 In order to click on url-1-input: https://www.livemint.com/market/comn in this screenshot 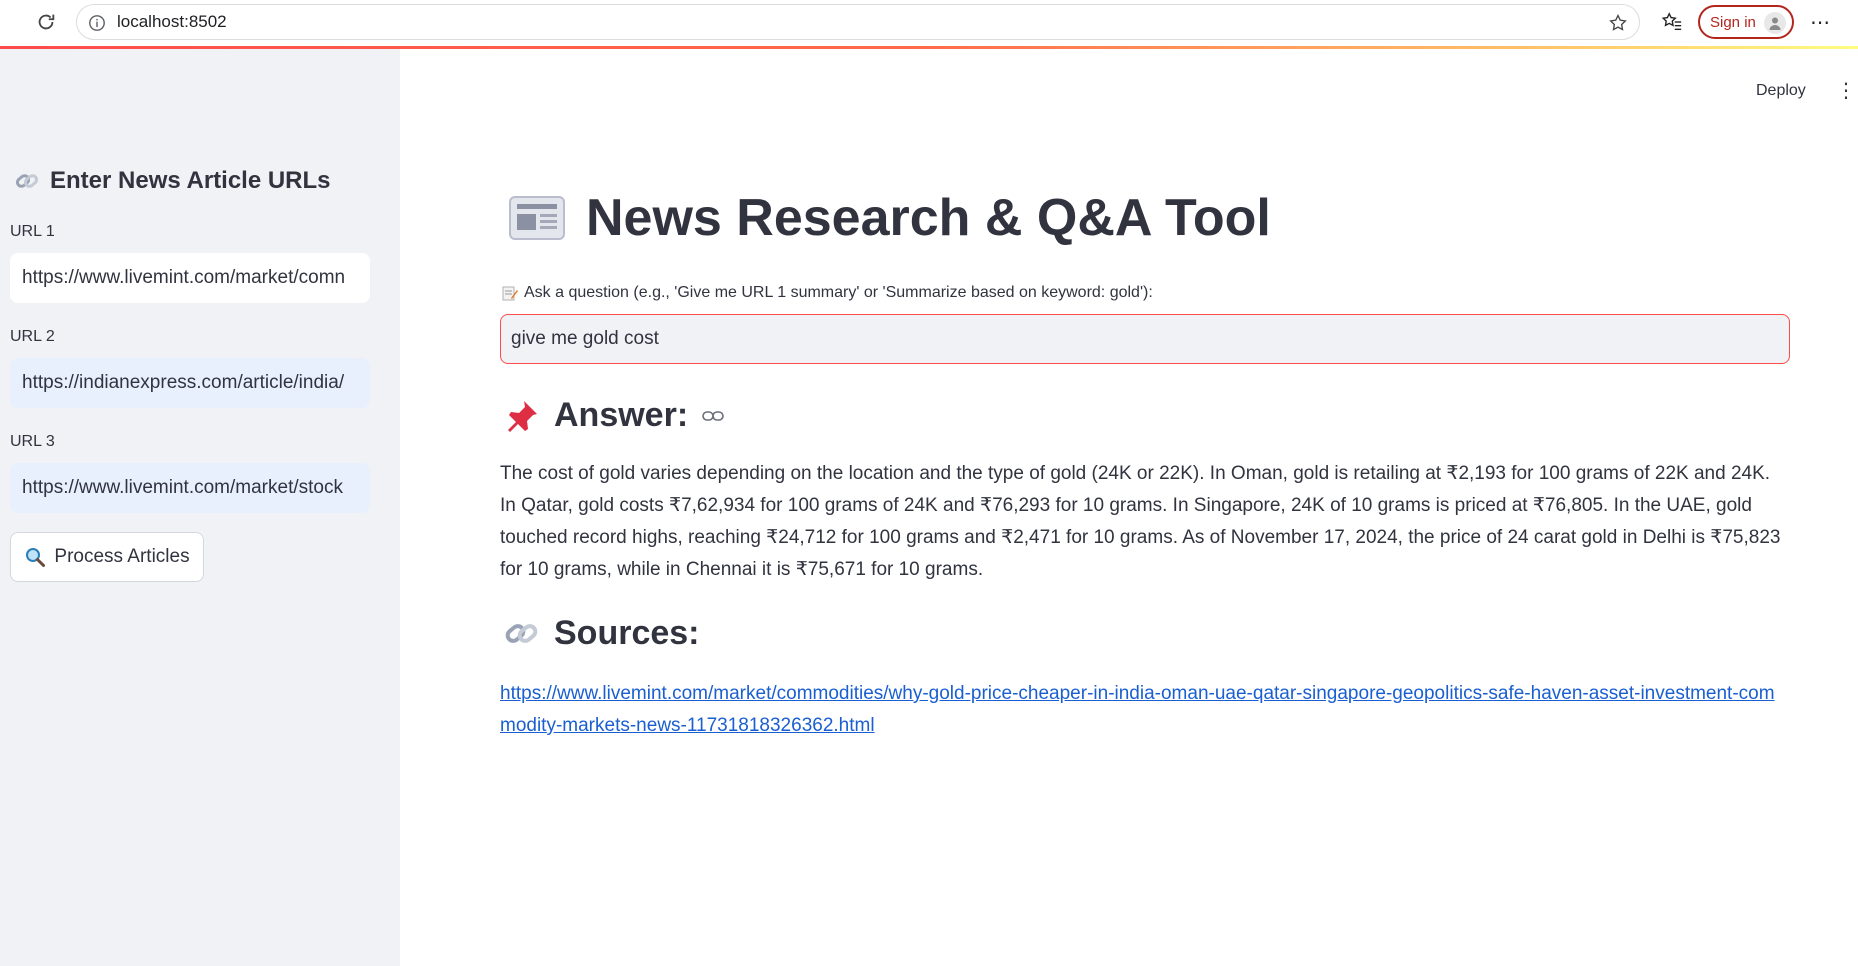, I will do `click(190, 278)`.